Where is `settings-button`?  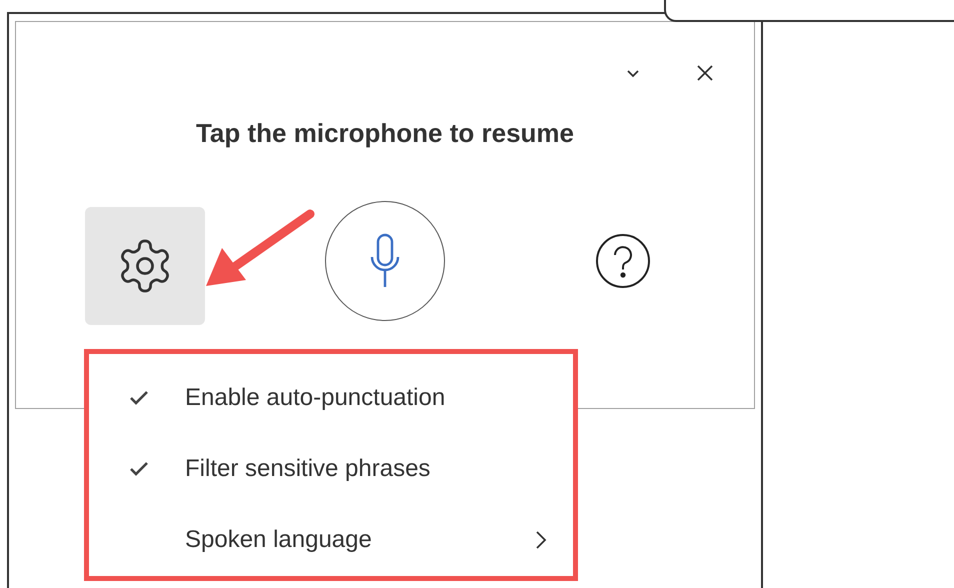
settings-button is located at coordinates (145, 266).